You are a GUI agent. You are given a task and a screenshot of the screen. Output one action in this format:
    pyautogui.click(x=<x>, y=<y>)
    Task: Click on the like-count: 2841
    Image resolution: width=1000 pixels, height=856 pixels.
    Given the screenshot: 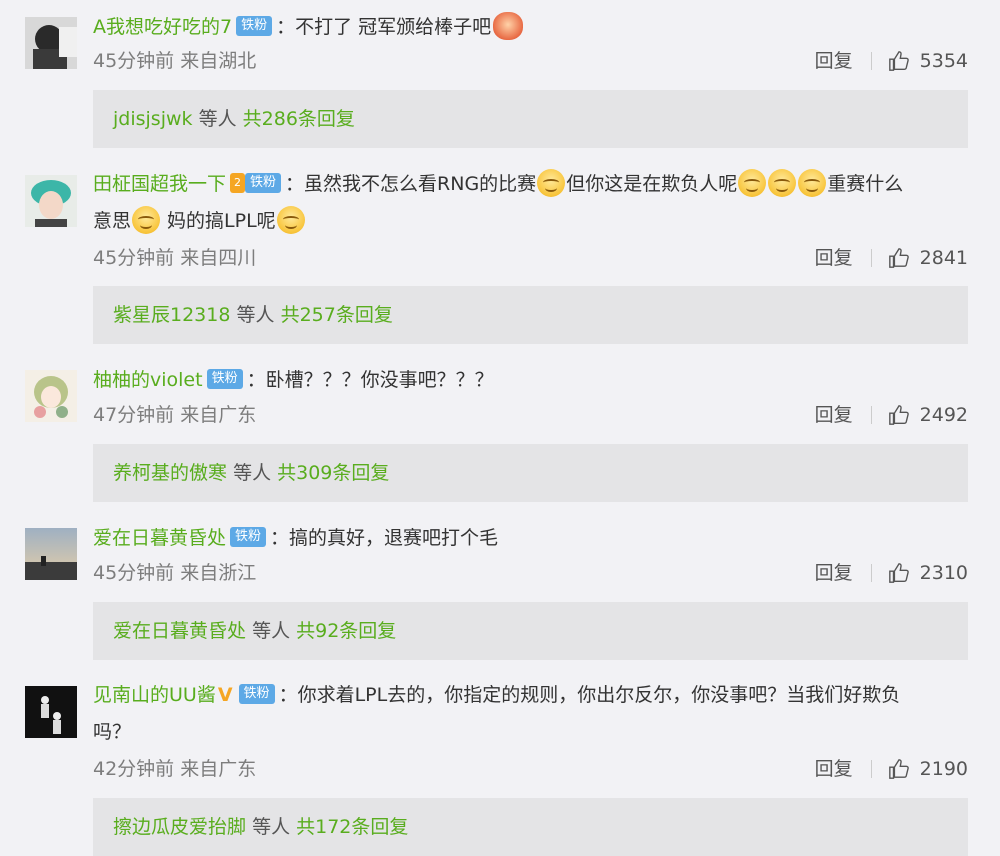 What is the action you would take?
    pyautogui.click(x=943, y=258)
    